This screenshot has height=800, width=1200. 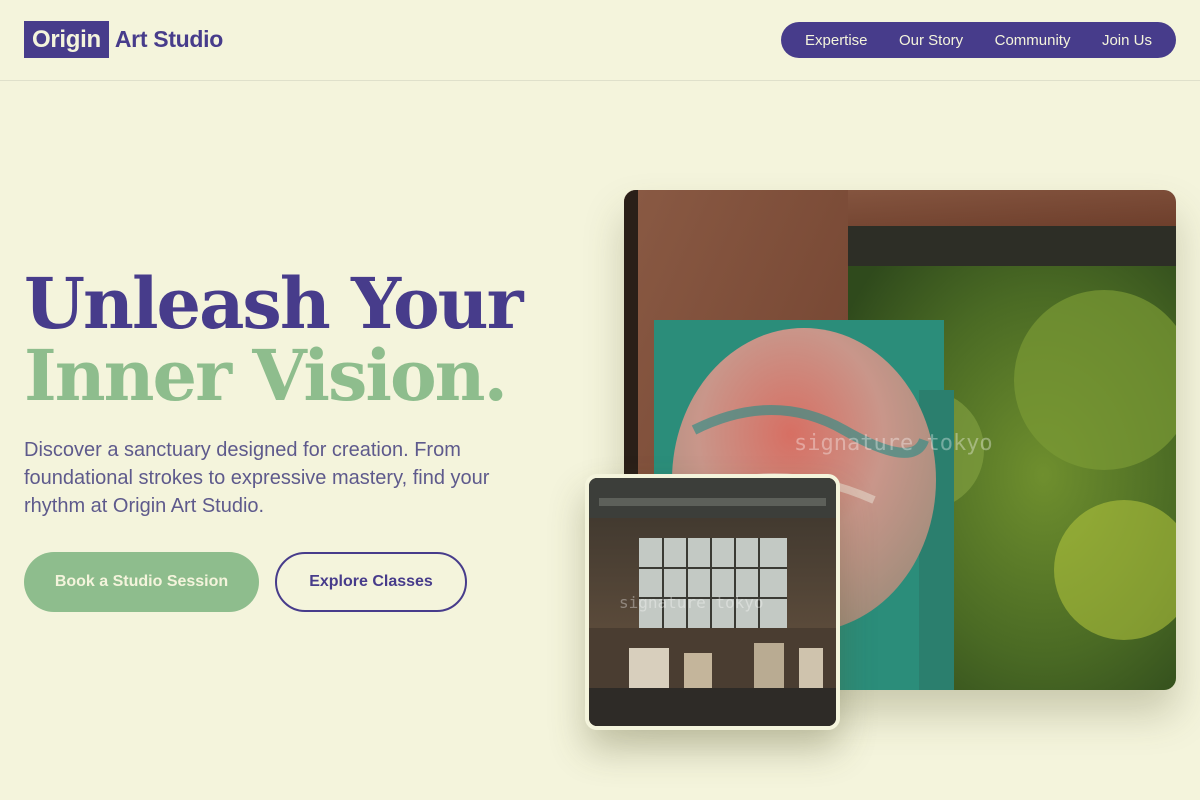 What do you see at coordinates (266, 375) in the screenshot?
I see `headline-line-2: Inner Vision.` at bounding box center [266, 375].